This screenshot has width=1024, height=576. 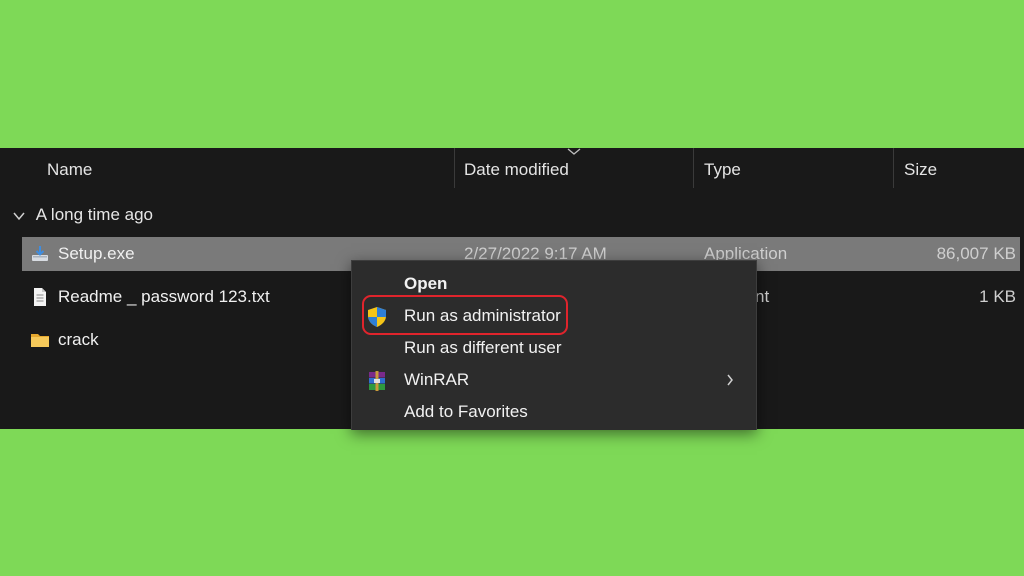 What do you see at coordinates (19, 216) in the screenshot?
I see `chevron-down-icon` at bounding box center [19, 216].